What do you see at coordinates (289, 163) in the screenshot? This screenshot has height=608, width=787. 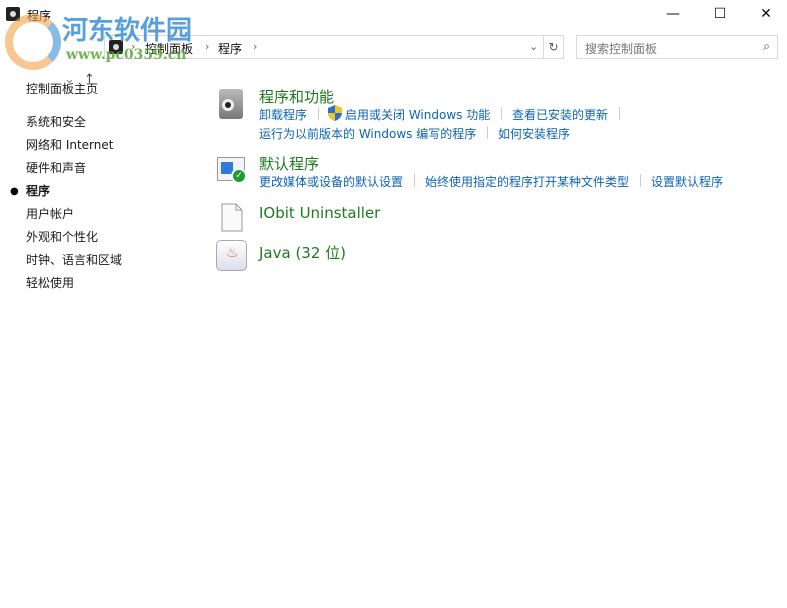 I see `default-programs-title: 默认程序` at bounding box center [289, 163].